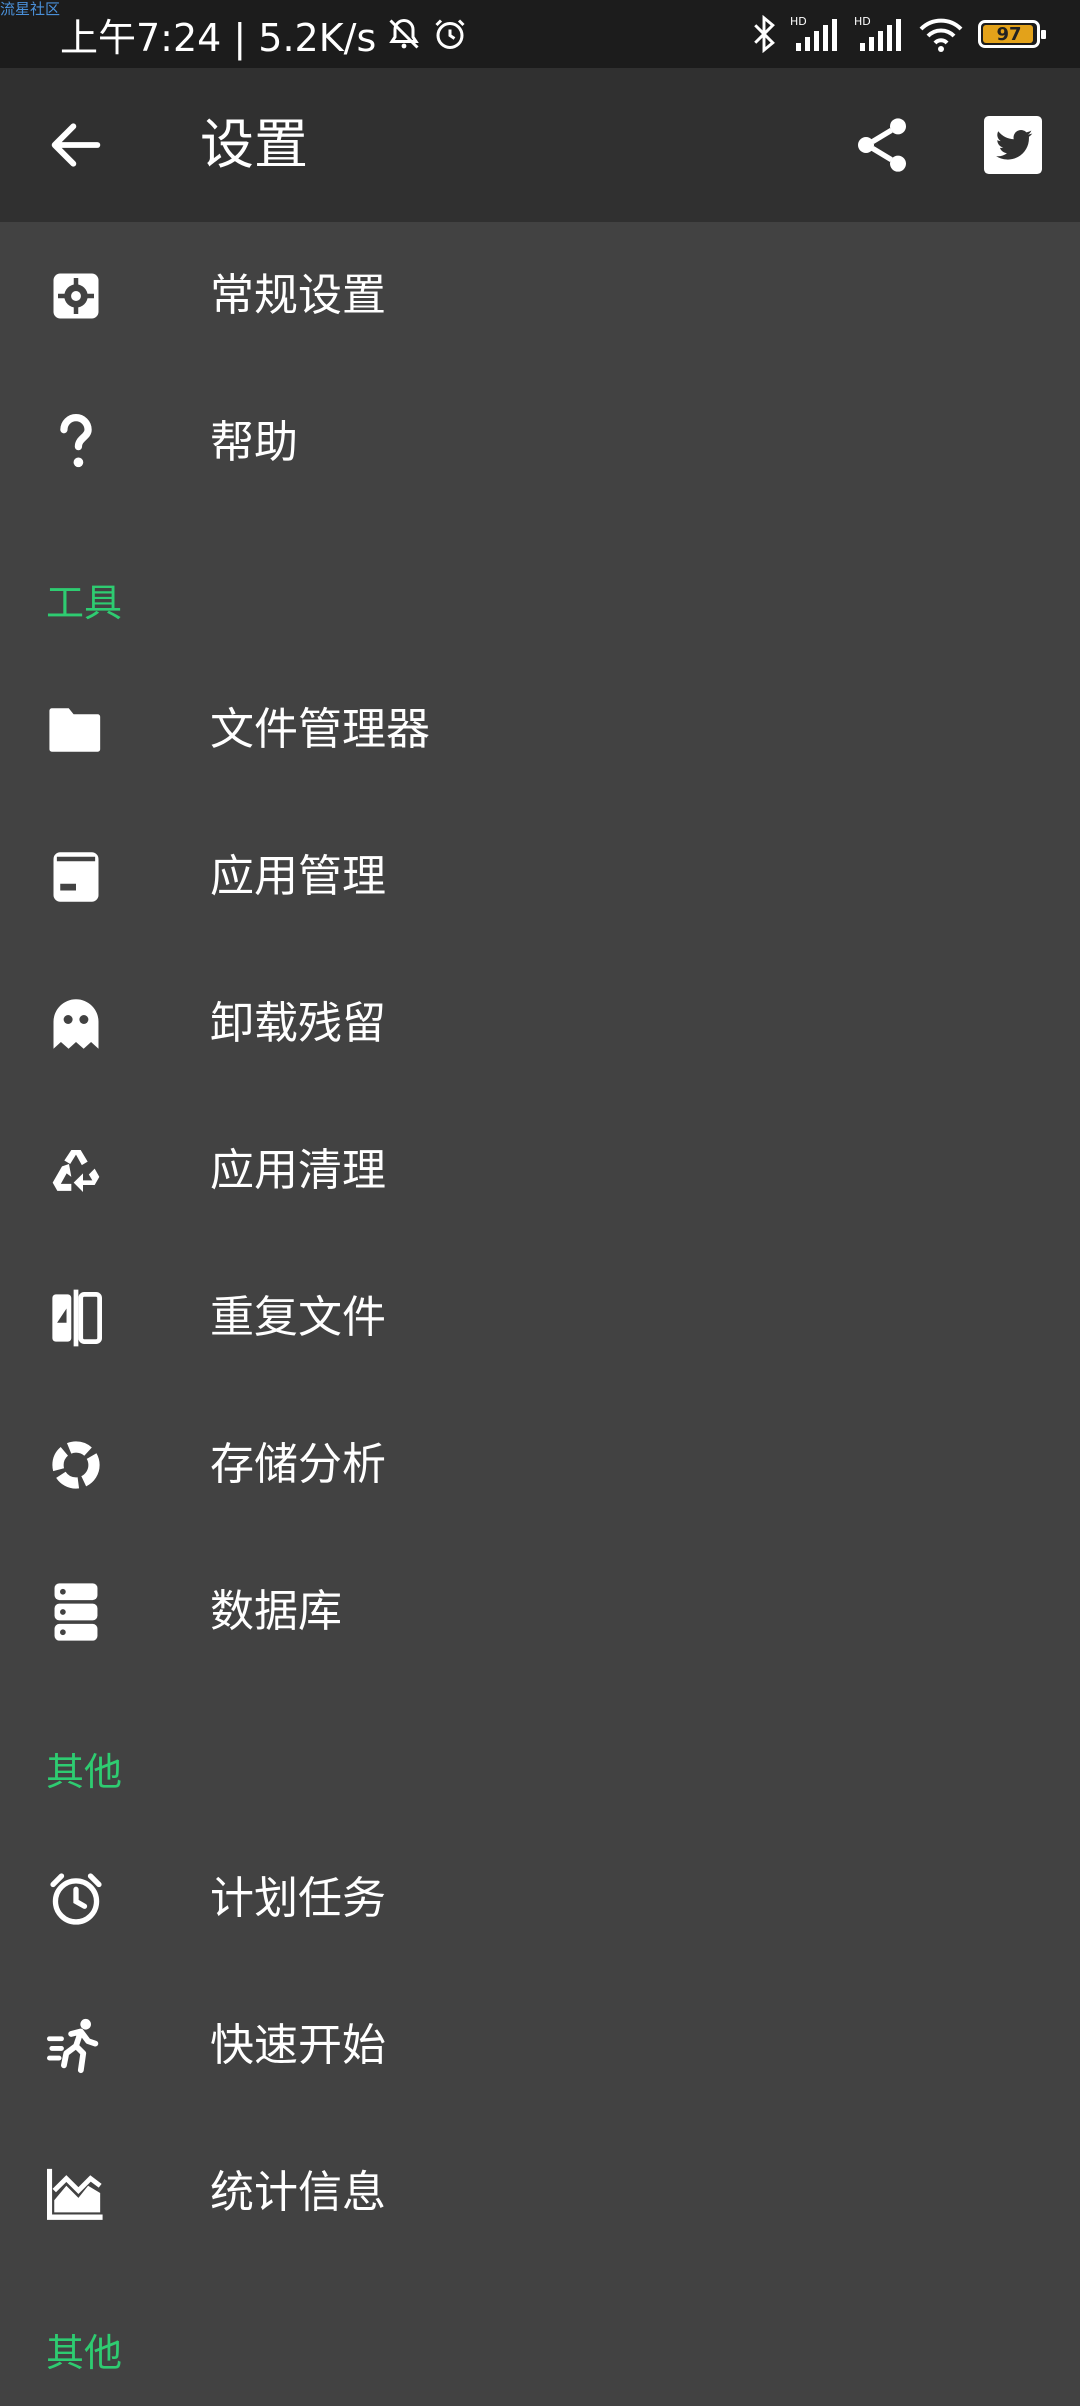 Image resolution: width=1080 pixels, height=2406 pixels. Describe the element at coordinates (218, 37) in the screenshot. I see `status-time: 上午7:24 | 5.2K/s` at that location.